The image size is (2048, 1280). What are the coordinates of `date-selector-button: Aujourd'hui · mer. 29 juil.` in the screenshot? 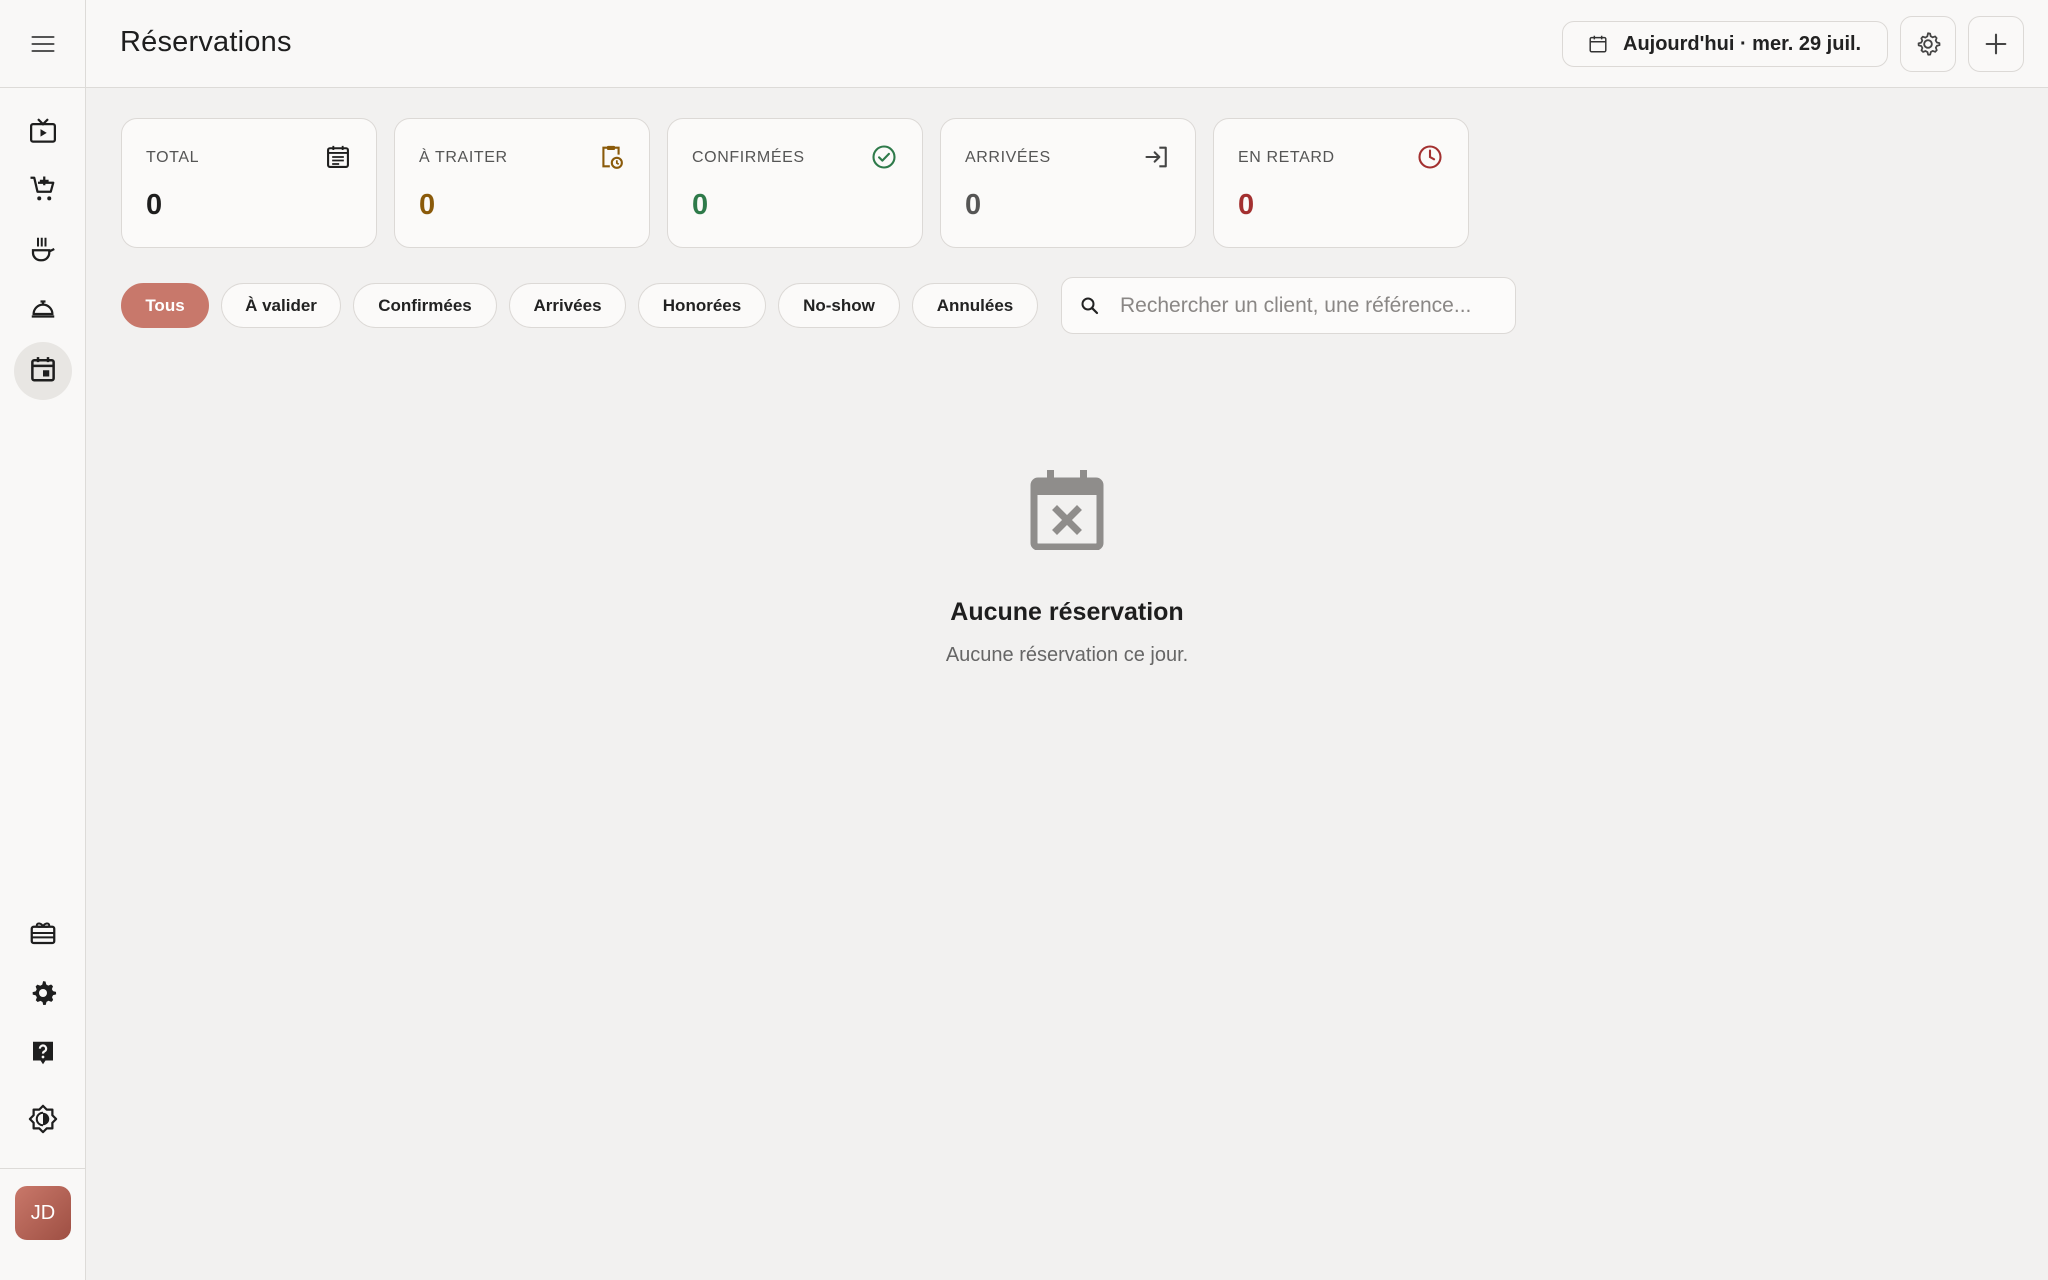 It's located at (1725, 44).